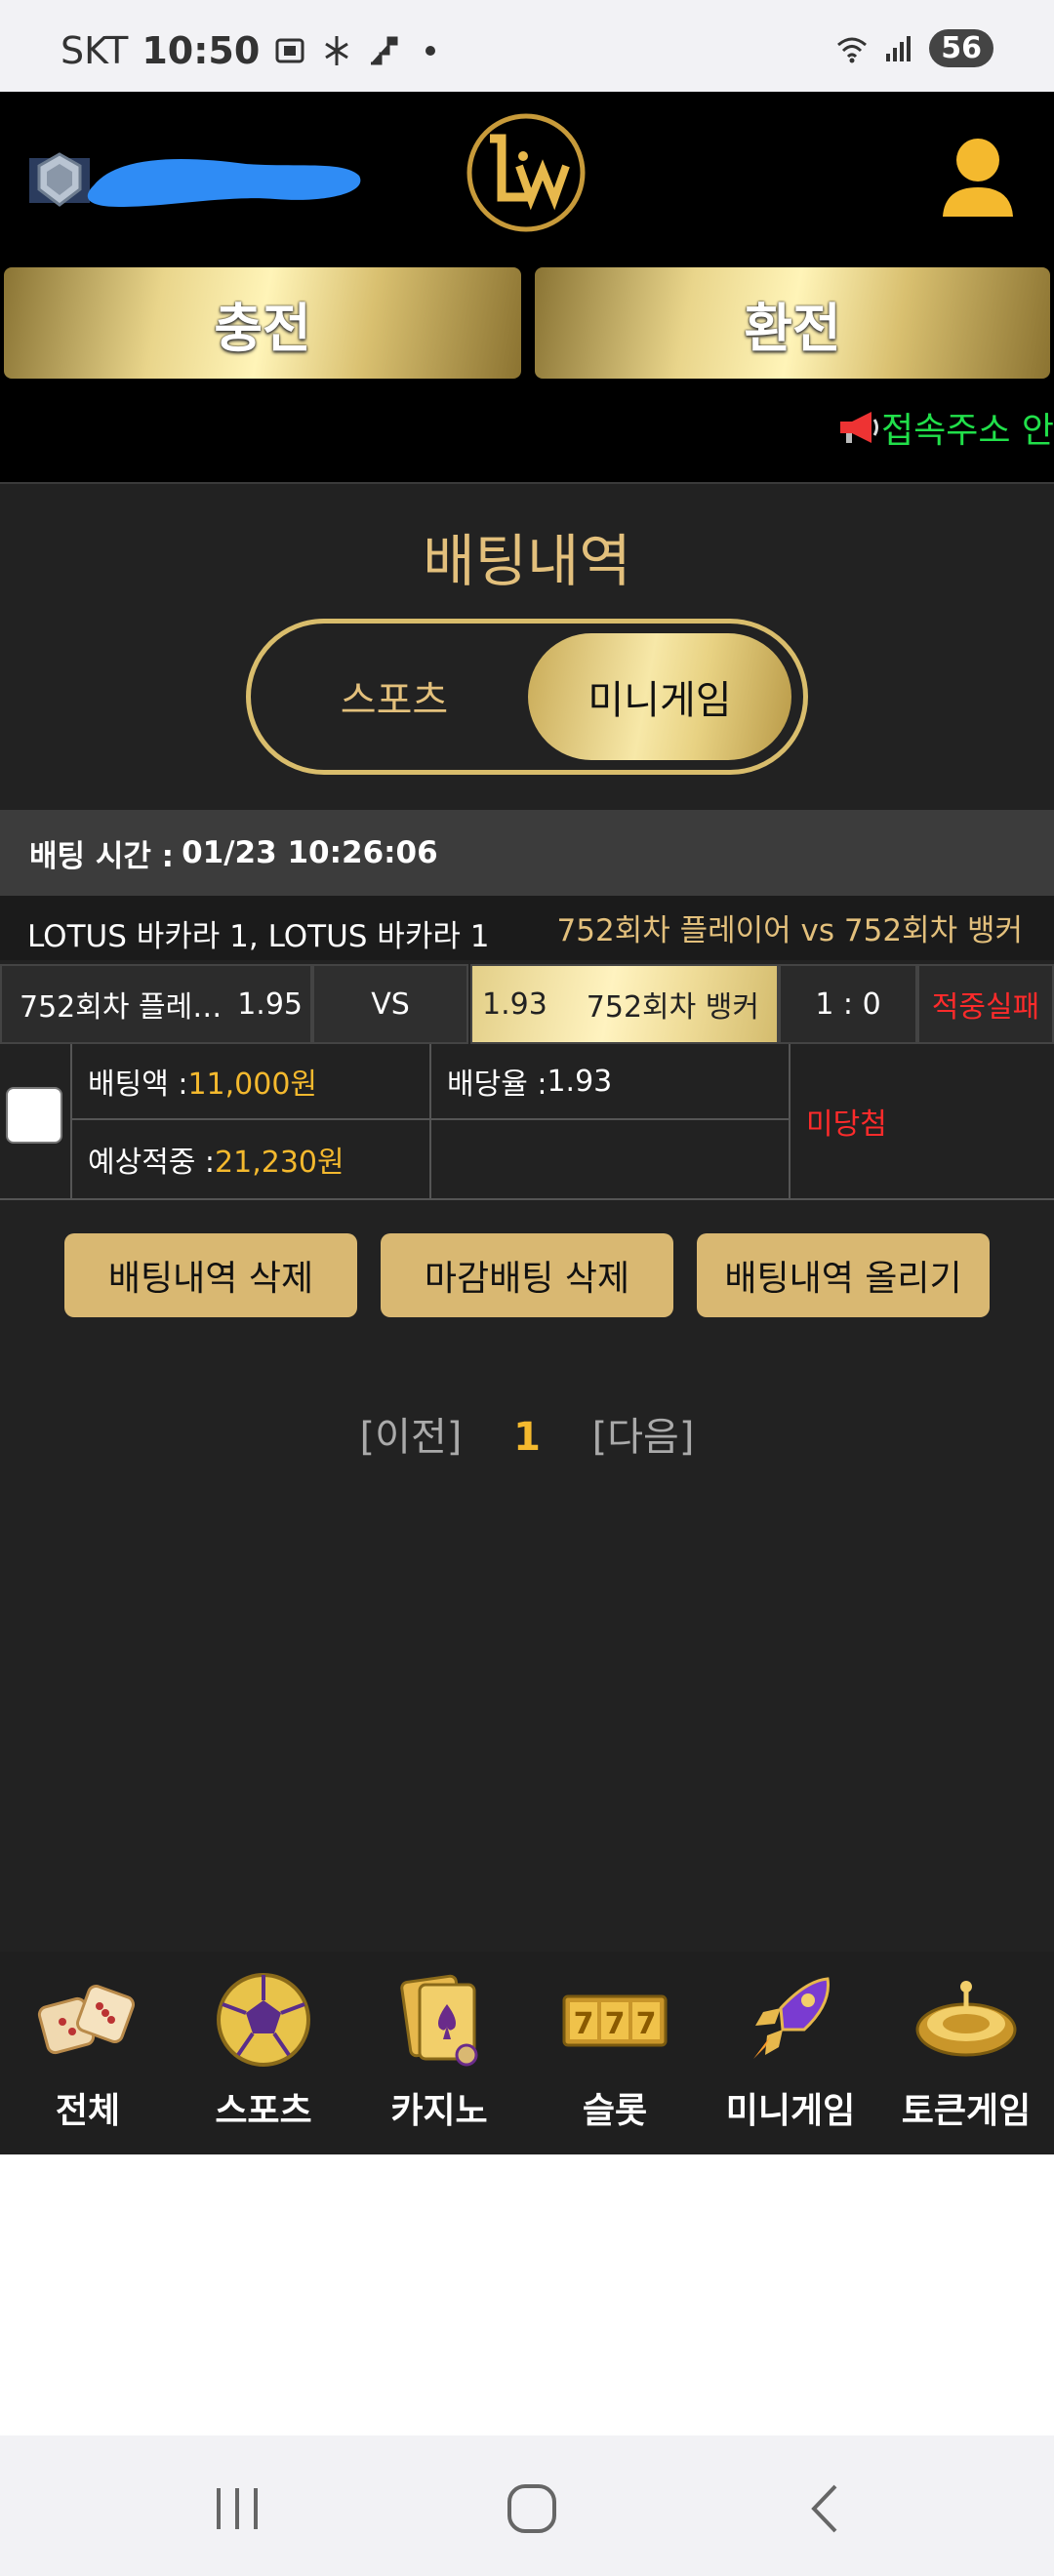  I want to click on pagination: [이전] 1 [다음], so click(527, 1433).